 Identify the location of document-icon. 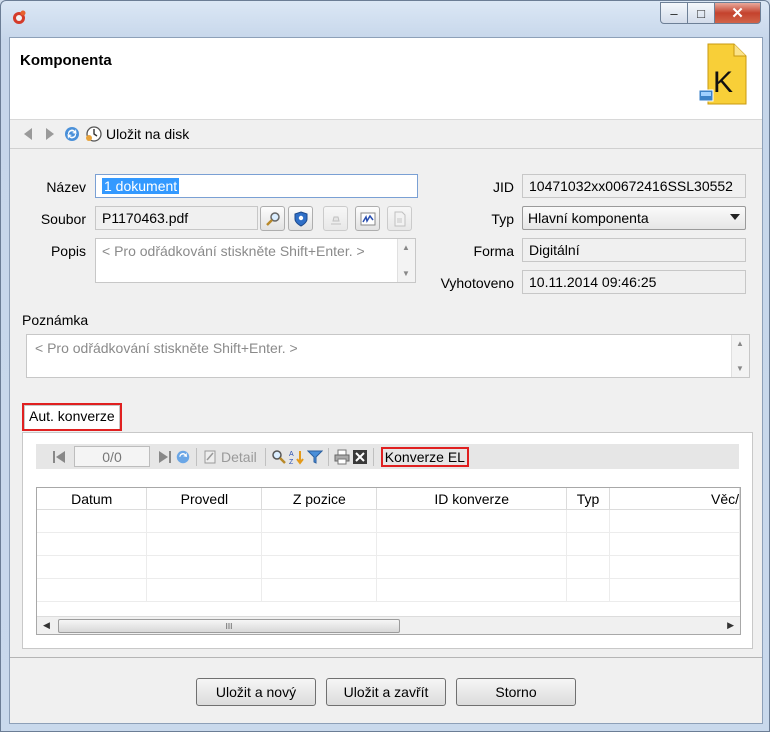
(399, 218).